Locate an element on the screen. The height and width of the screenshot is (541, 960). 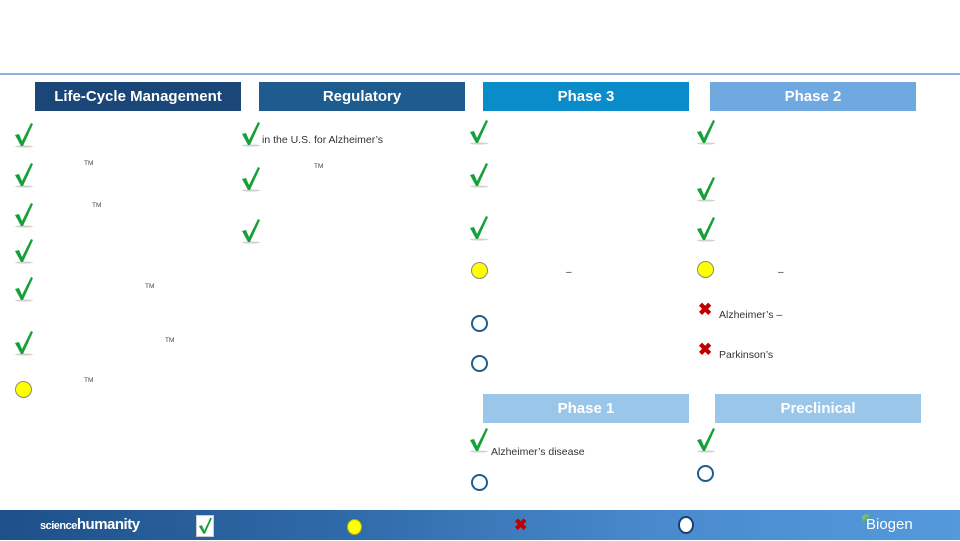
header-regulatory: Regulatory is located at coordinates (362, 96).